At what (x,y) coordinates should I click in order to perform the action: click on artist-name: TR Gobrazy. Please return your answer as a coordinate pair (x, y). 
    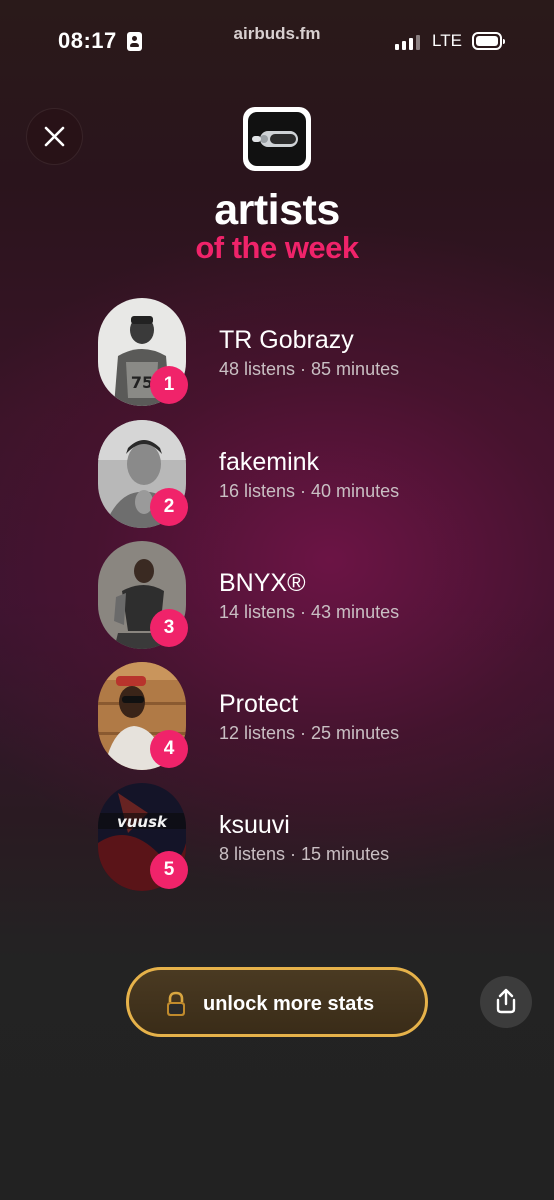
    Looking at the image, I should click on (286, 340).